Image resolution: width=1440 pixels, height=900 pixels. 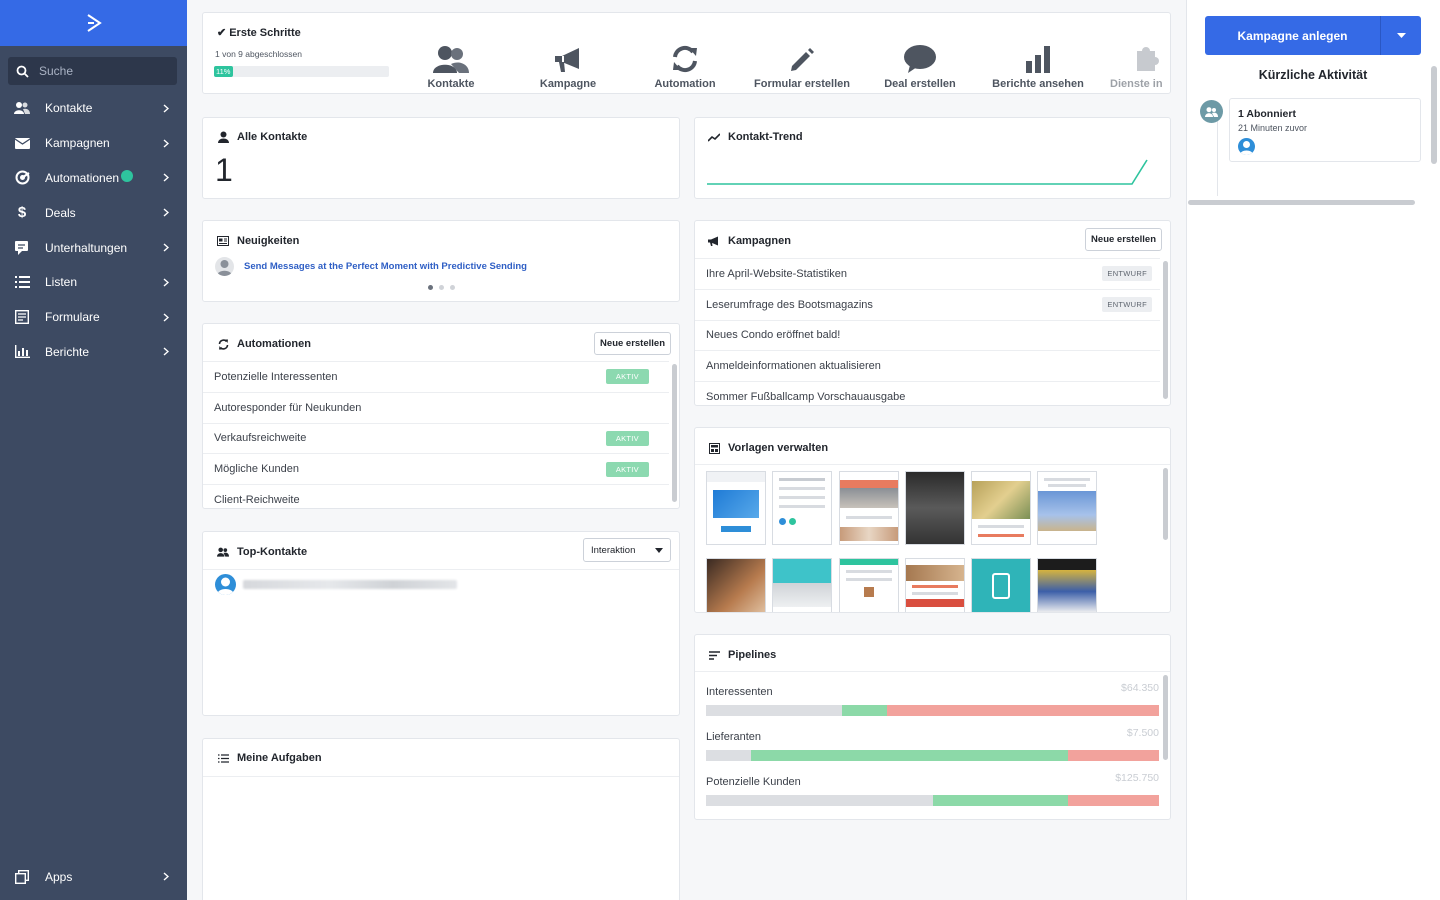 What do you see at coordinates (802, 66) in the screenshot?
I see `quick-action-create-form: Formular erstellen` at bounding box center [802, 66].